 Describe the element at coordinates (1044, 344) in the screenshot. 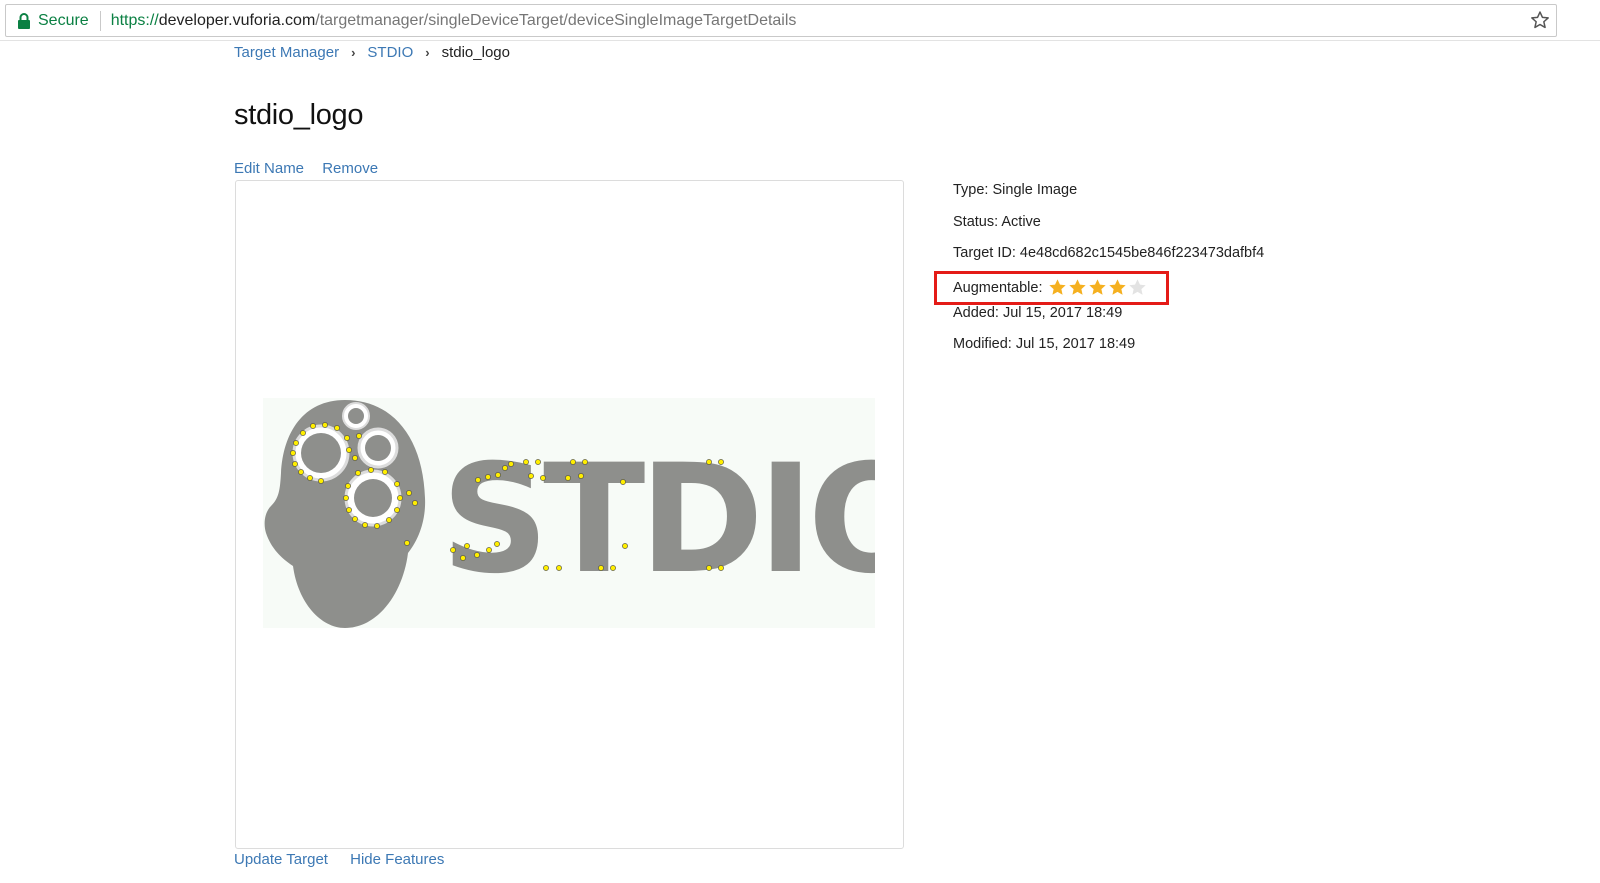

I see `detail-modified: Modified: Jul 15, 2017 18:49` at that location.